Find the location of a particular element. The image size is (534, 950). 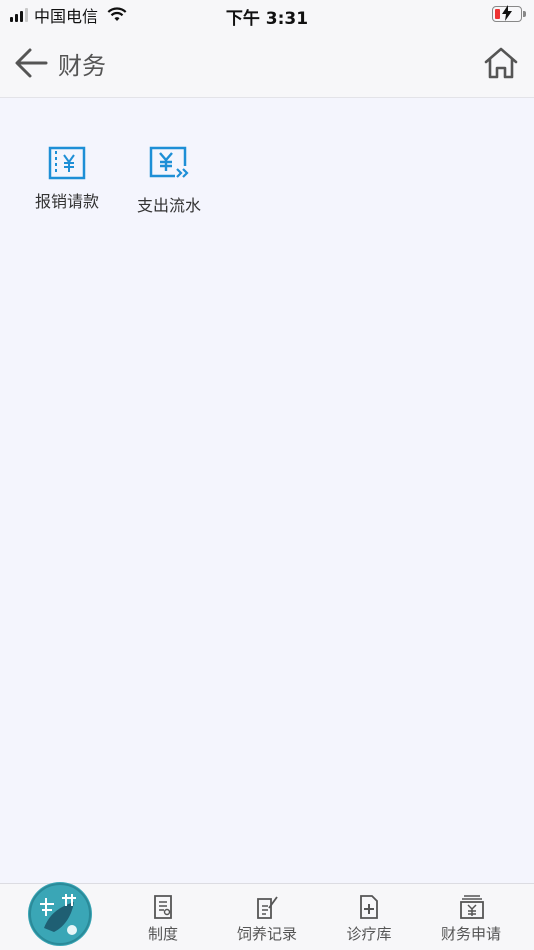

nav-bar: 财务 is located at coordinates (267, 64).